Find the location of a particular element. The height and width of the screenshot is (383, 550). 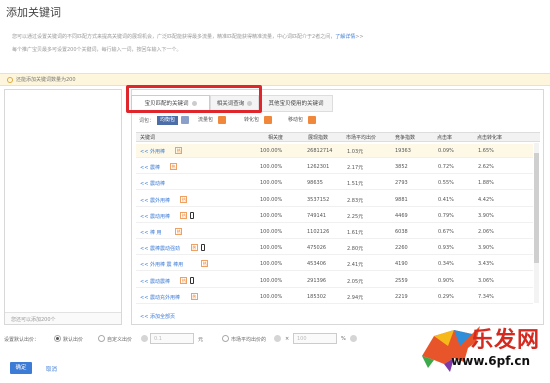

pill-balanced: 均衡包 is located at coordinates (168, 120).